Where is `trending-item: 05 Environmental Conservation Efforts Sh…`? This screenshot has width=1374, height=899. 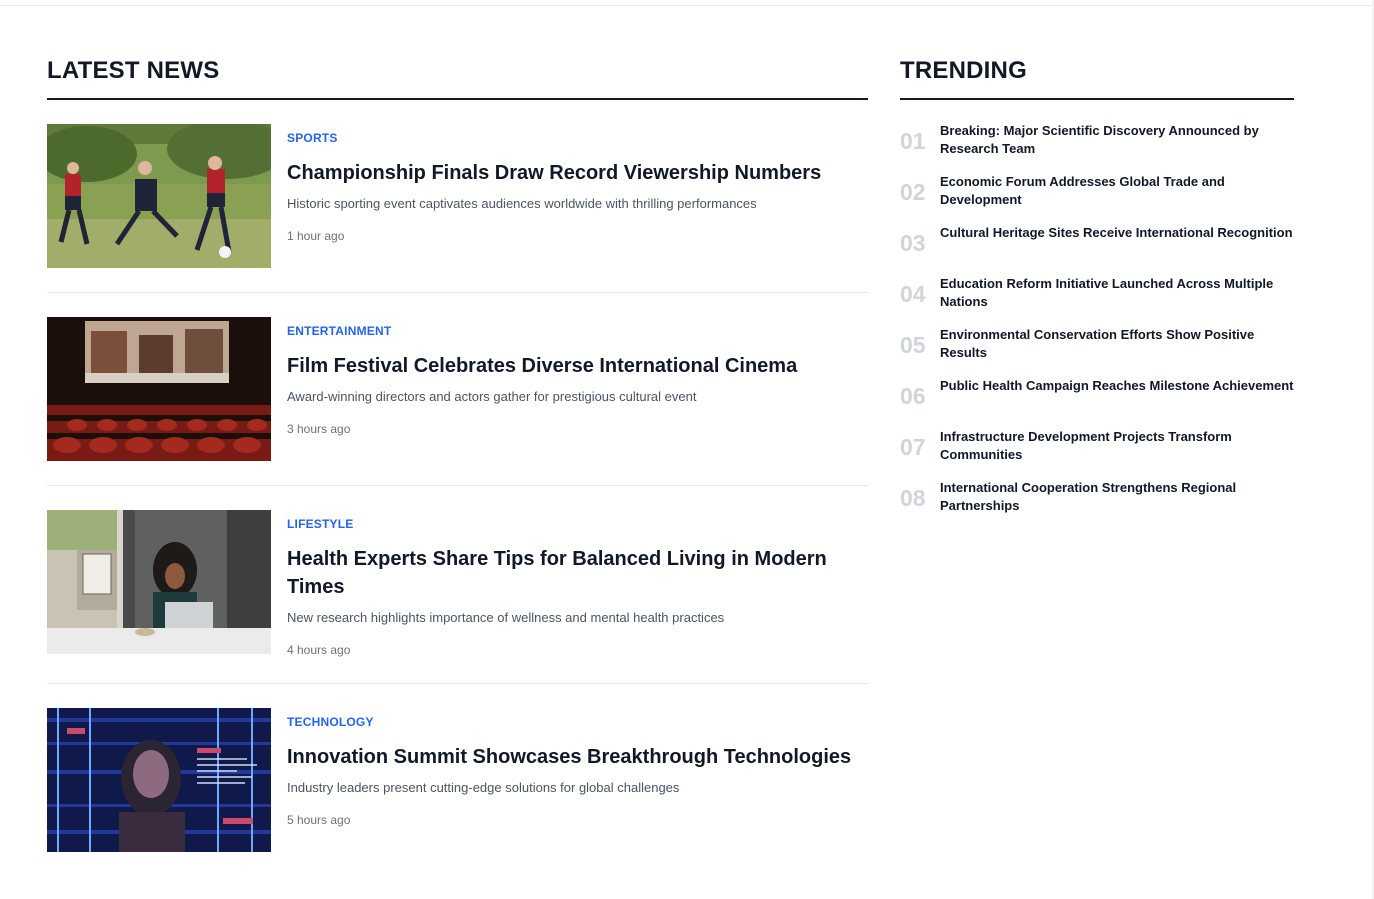 trending-item: 05 Environmental Conservation Efforts Sh… is located at coordinates (1097, 351).